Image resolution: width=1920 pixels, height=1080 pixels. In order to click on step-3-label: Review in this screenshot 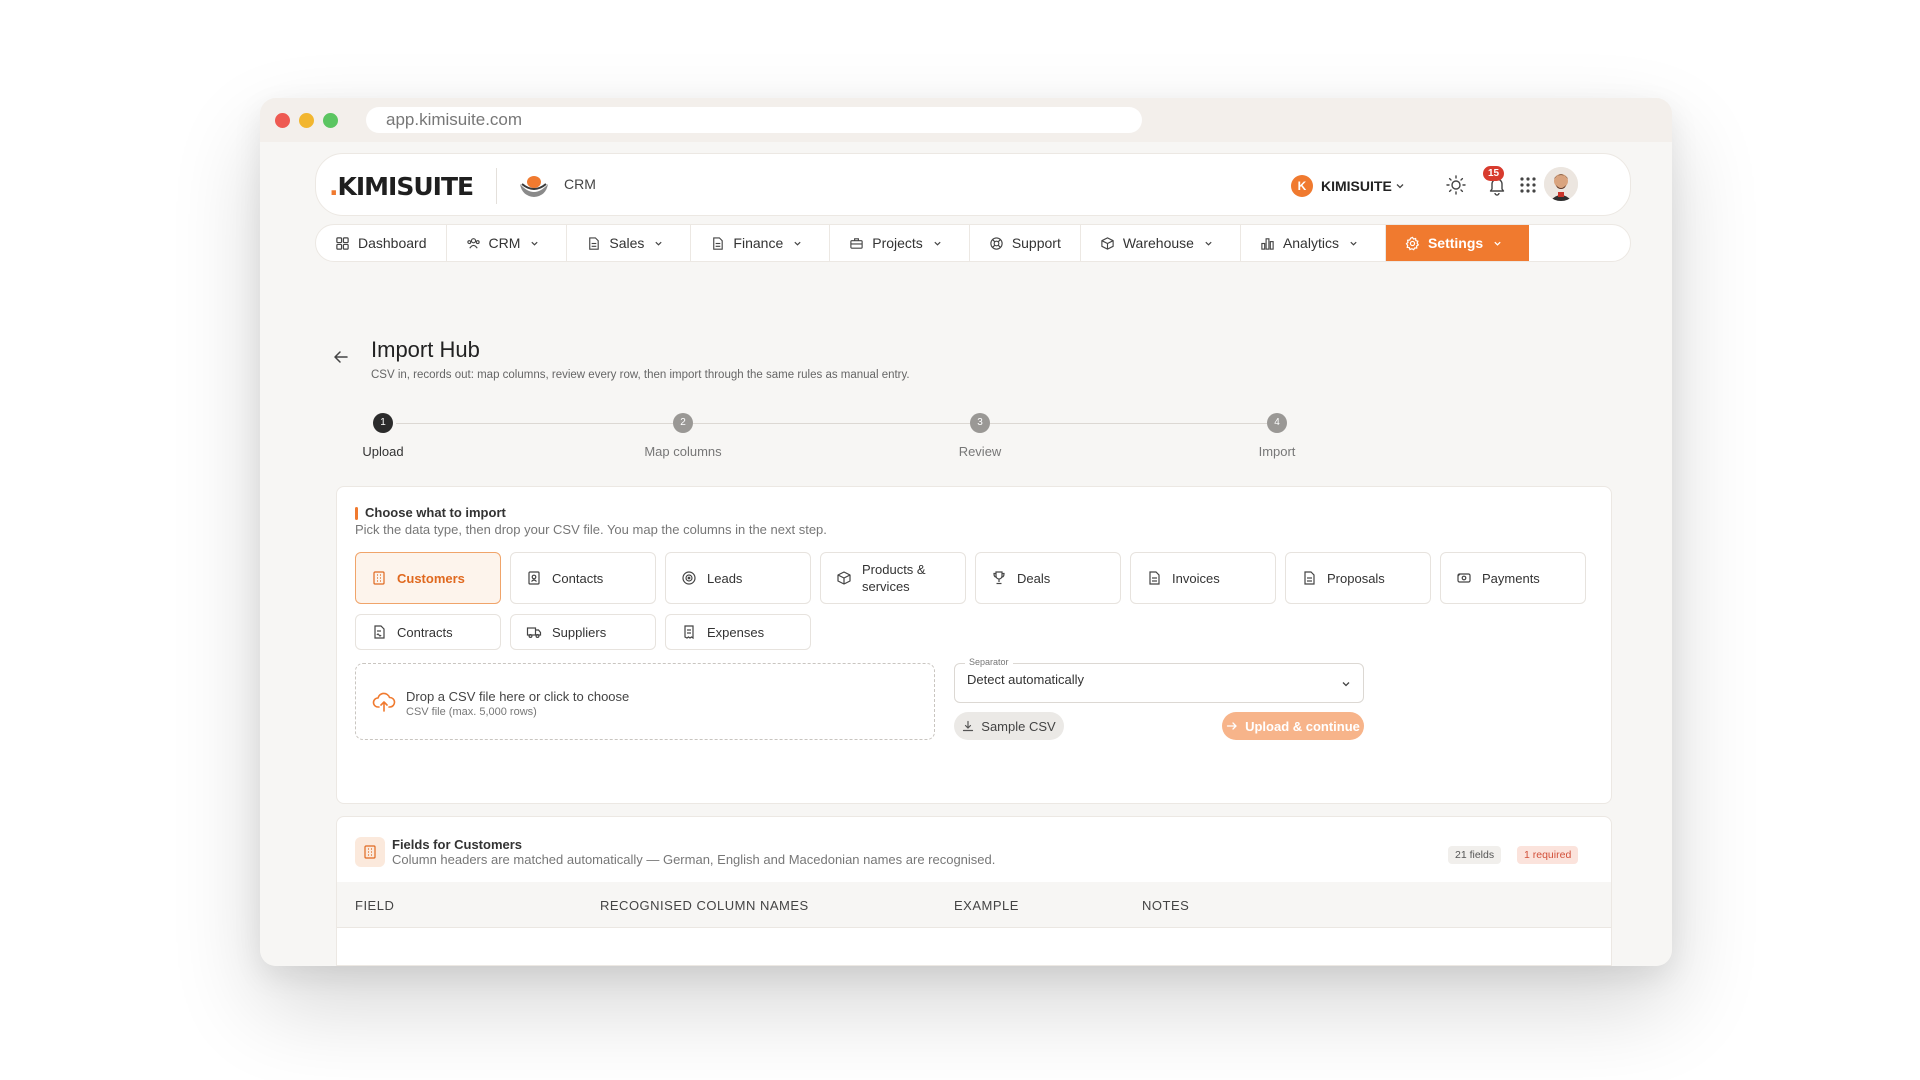, I will do `click(980, 451)`.